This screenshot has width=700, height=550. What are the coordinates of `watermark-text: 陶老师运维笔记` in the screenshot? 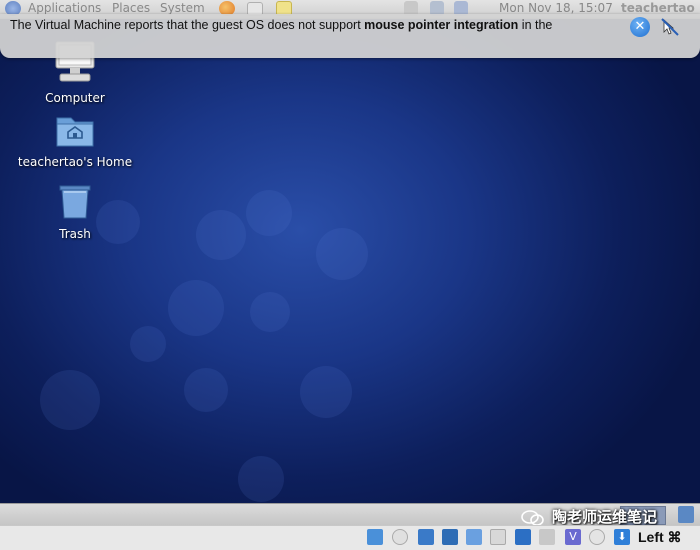 It's located at (605, 517).